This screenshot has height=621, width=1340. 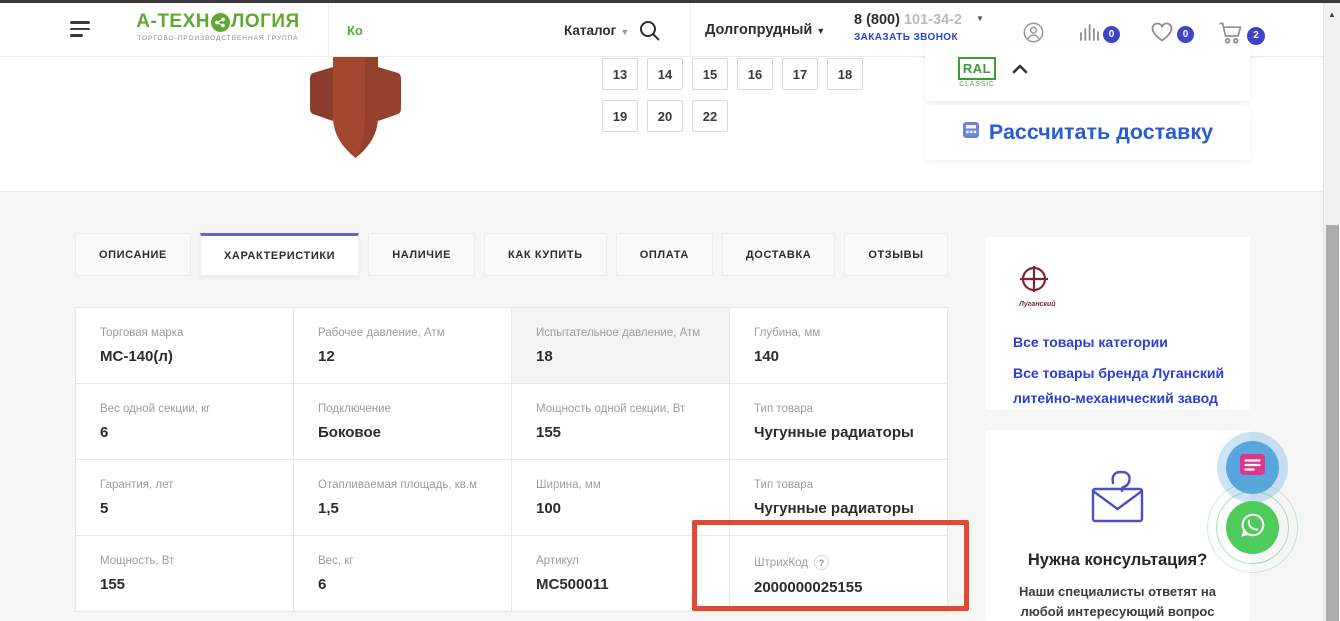 What do you see at coordinates (1118, 500) in the screenshot?
I see `envelope-question-icon` at bounding box center [1118, 500].